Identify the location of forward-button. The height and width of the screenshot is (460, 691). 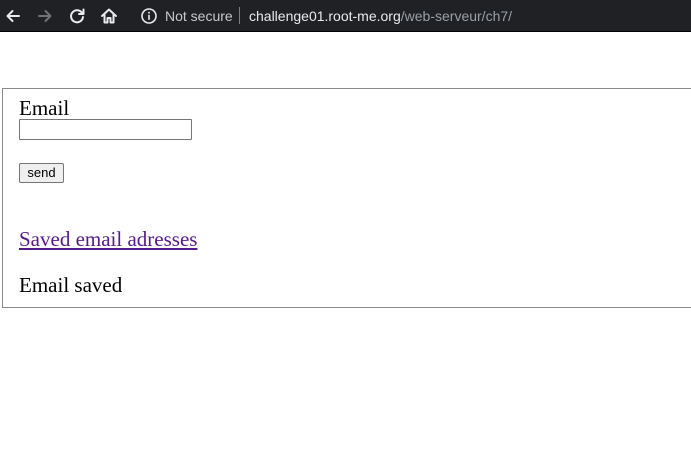
(45, 16).